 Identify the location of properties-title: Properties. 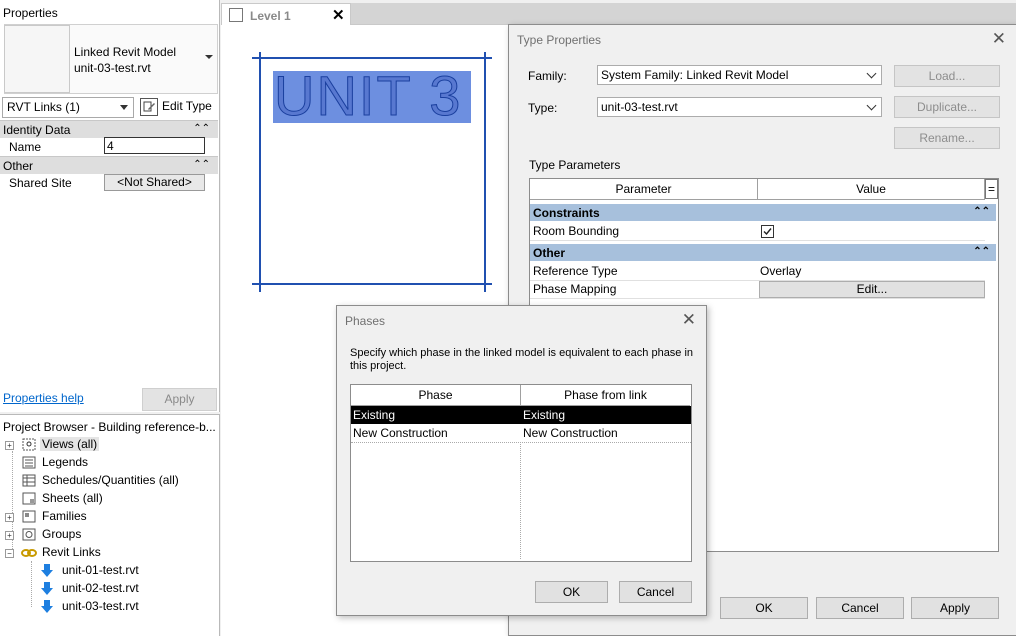
(30, 13).